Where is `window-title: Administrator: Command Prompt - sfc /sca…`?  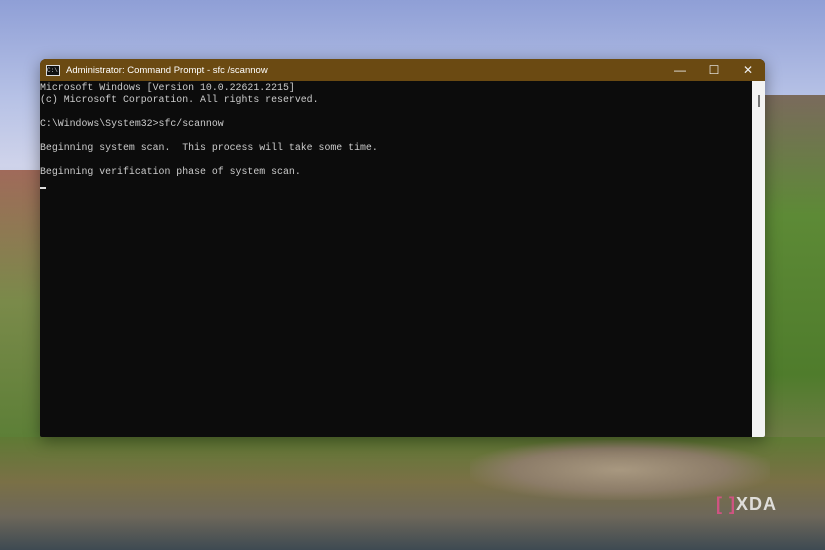
window-title: Administrator: Command Prompt - sfc /sca… is located at coordinates (167, 70).